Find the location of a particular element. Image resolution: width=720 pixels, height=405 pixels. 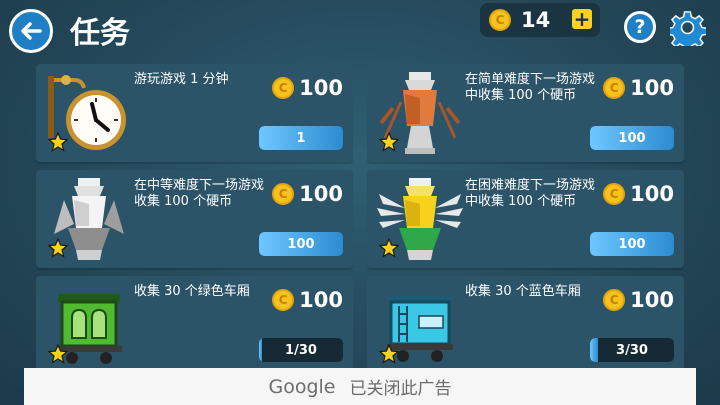

mission-description: 在中等难度下一场游戏收集 100 个硬币 is located at coordinates (199, 193).